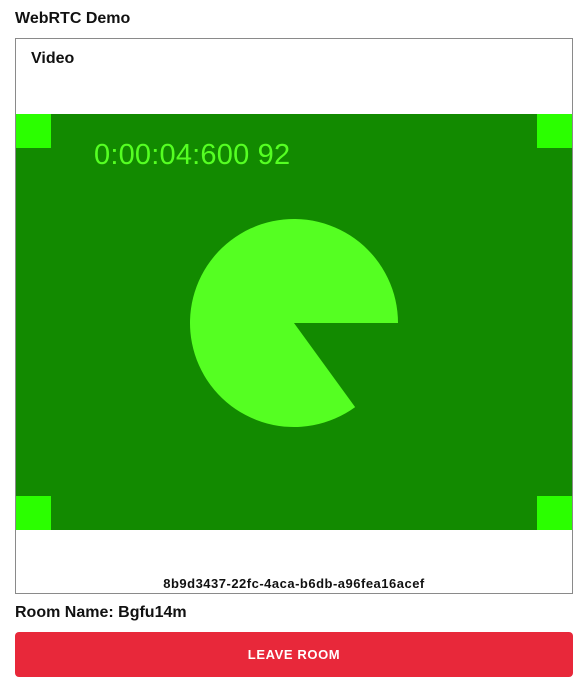 This screenshot has height=687, width=588. What do you see at coordinates (64, 612) in the screenshot?
I see `room-name-label: Room Name:` at bounding box center [64, 612].